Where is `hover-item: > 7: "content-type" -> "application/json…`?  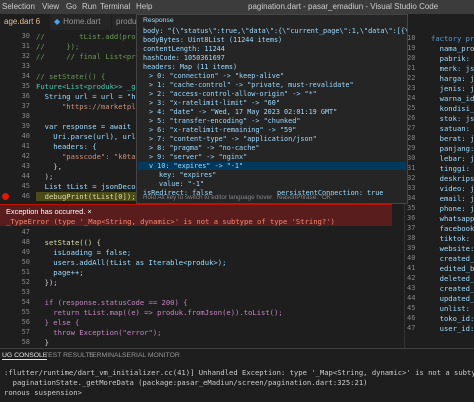 hover-item: > 7: "content-type" -> "application/json… is located at coordinates (233, 139).